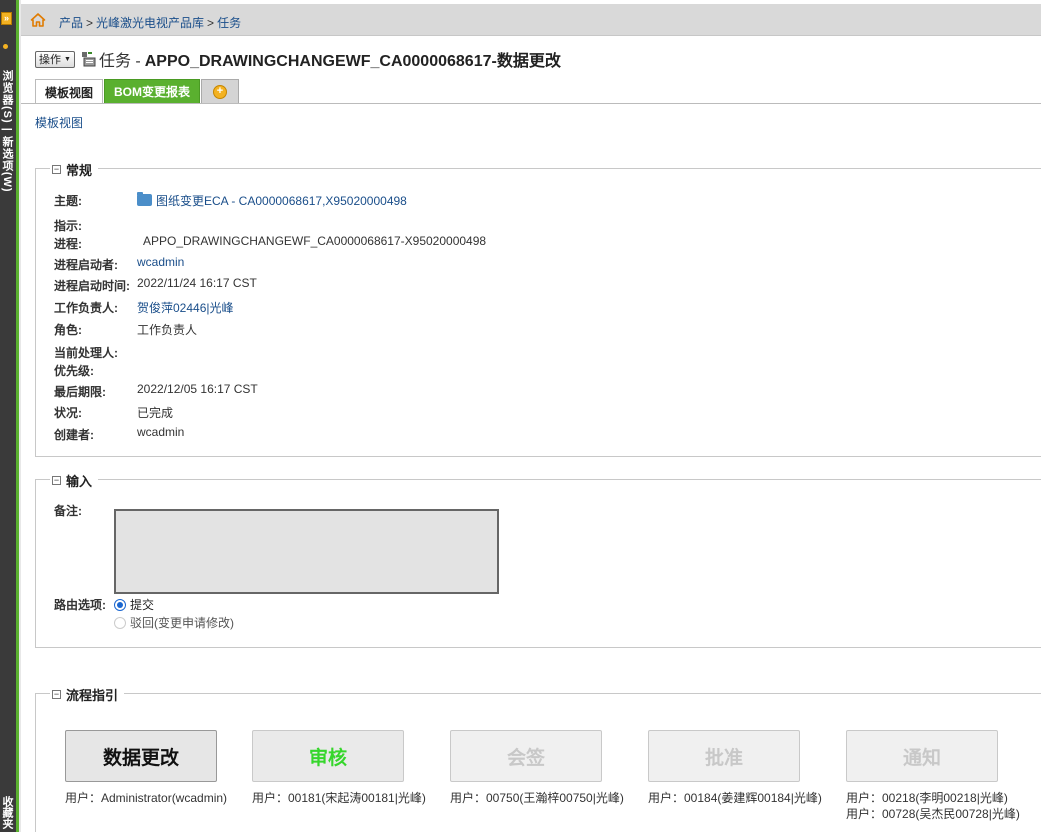 This screenshot has height=832, width=1041. What do you see at coordinates (161, 432) in the screenshot?
I see `field-value-creator: wcadmin` at bounding box center [161, 432].